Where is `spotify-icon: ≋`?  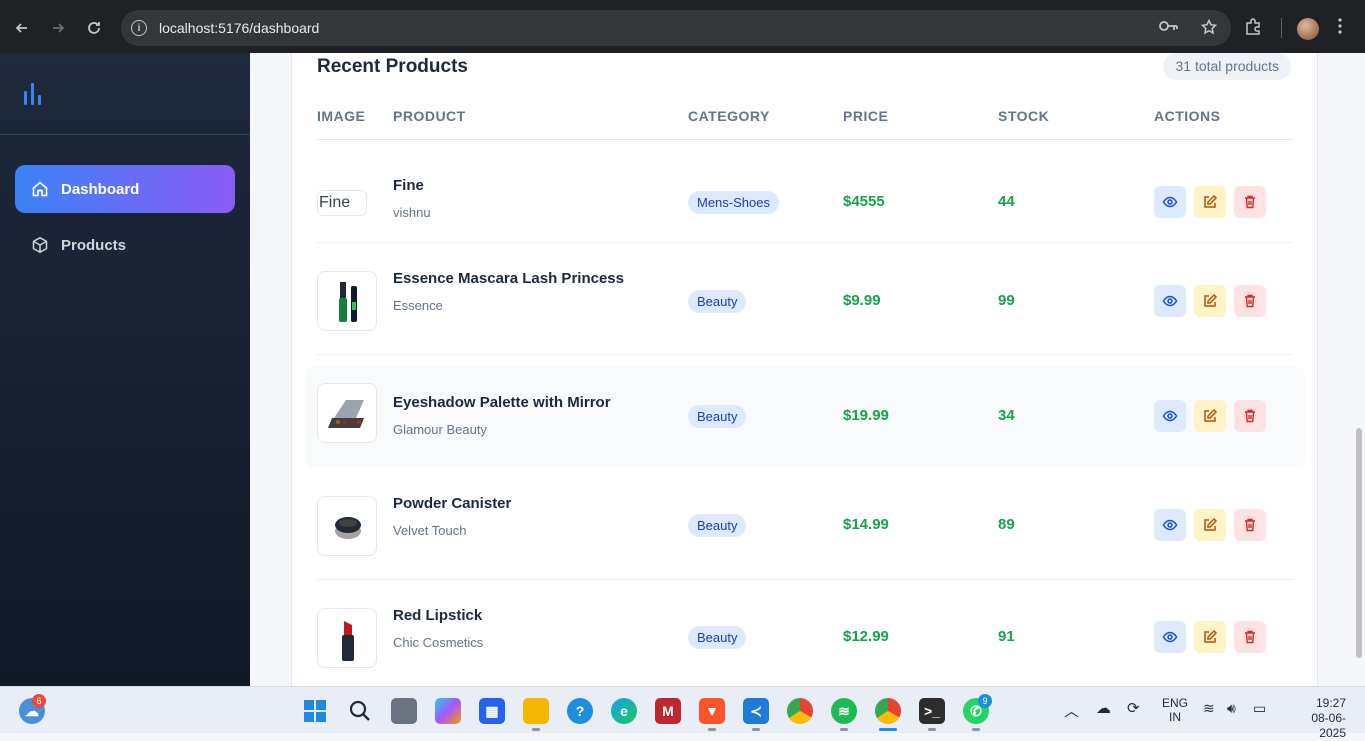
spotify-icon: ≋ is located at coordinates (844, 711).